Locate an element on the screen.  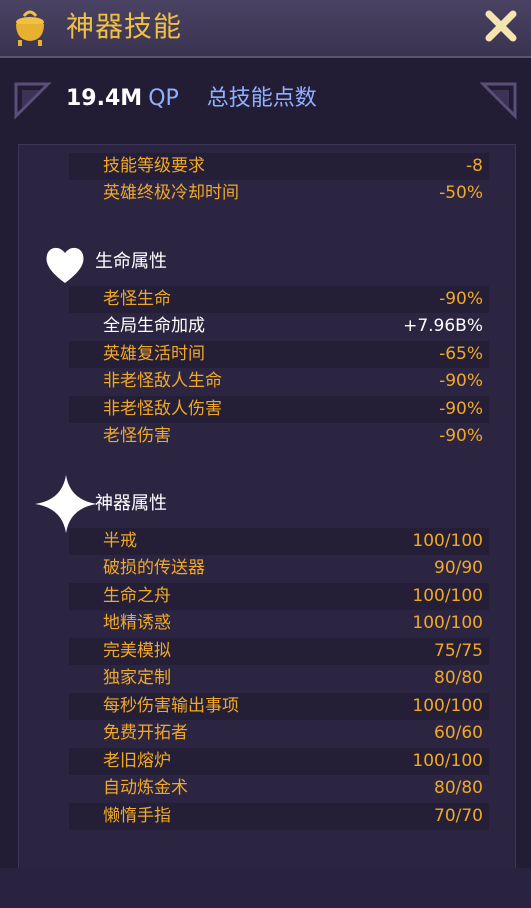
artifact-name: 每秒伤害输出事项 is located at coordinates (171, 706).